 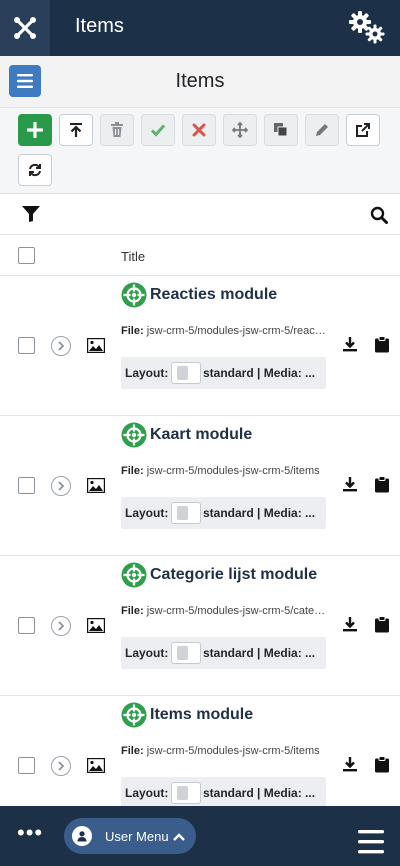 I want to click on new-button, so click(x=35, y=130).